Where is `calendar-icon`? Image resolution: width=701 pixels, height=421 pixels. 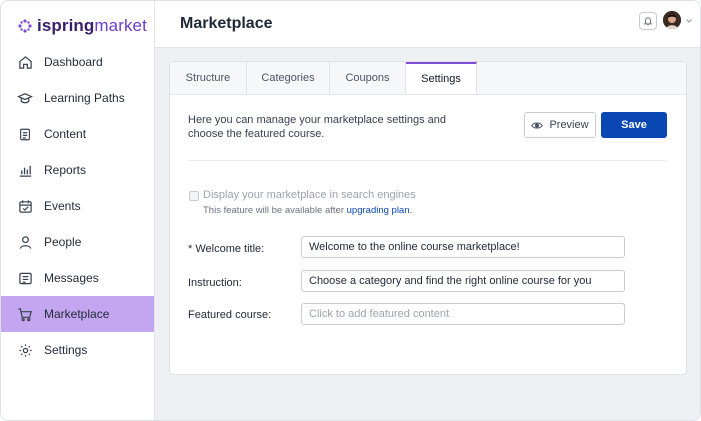
calendar-icon is located at coordinates (25, 206).